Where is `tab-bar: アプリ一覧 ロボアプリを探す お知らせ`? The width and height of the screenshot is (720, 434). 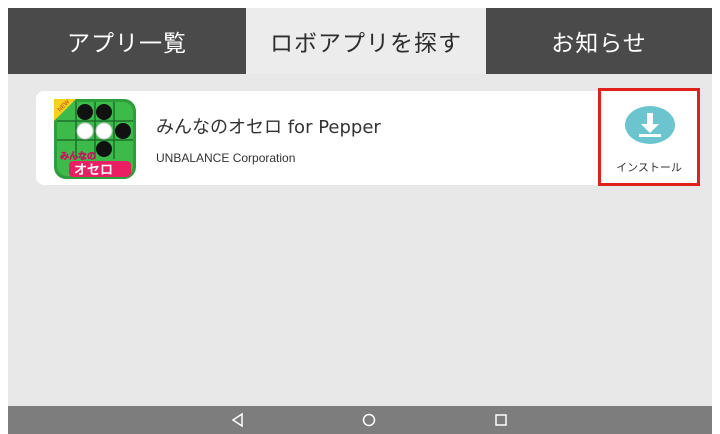 tab-bar: アプリ一覧 ロボアプリを探す お知らせ is located at coordinates (360, 41).